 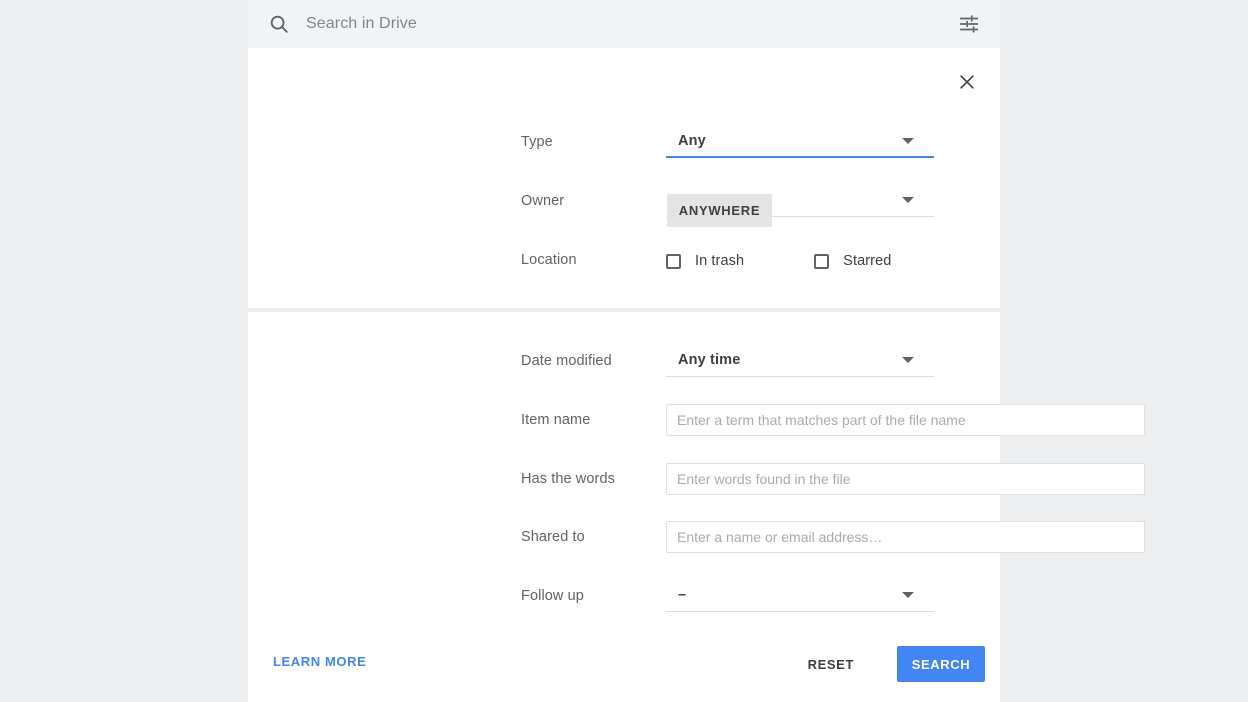 What do you see at coordinates (549, 260) in the screenshot?
I see `location-label: Location` at bounding box center [549, 260].